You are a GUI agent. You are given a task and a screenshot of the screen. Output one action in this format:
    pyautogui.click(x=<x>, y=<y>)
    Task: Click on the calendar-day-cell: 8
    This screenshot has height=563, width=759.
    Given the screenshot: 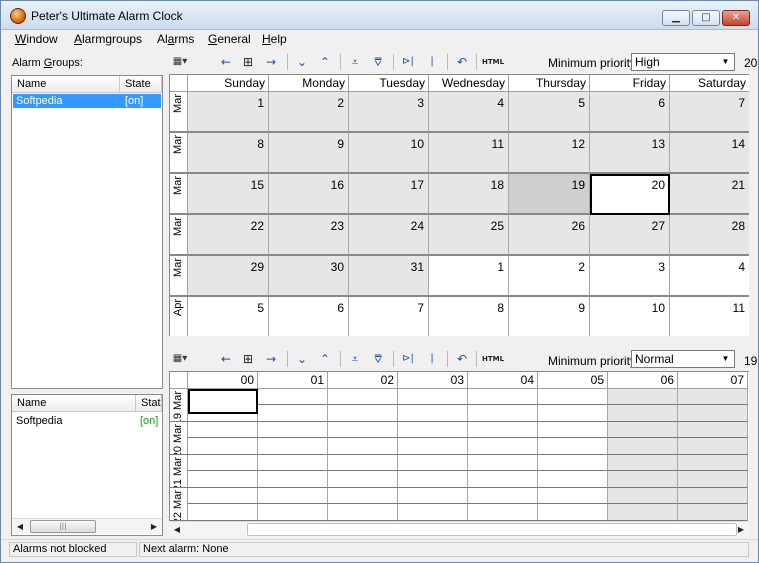 What is the action you would take?
    pyautogui.click(x=228, y=153)
    